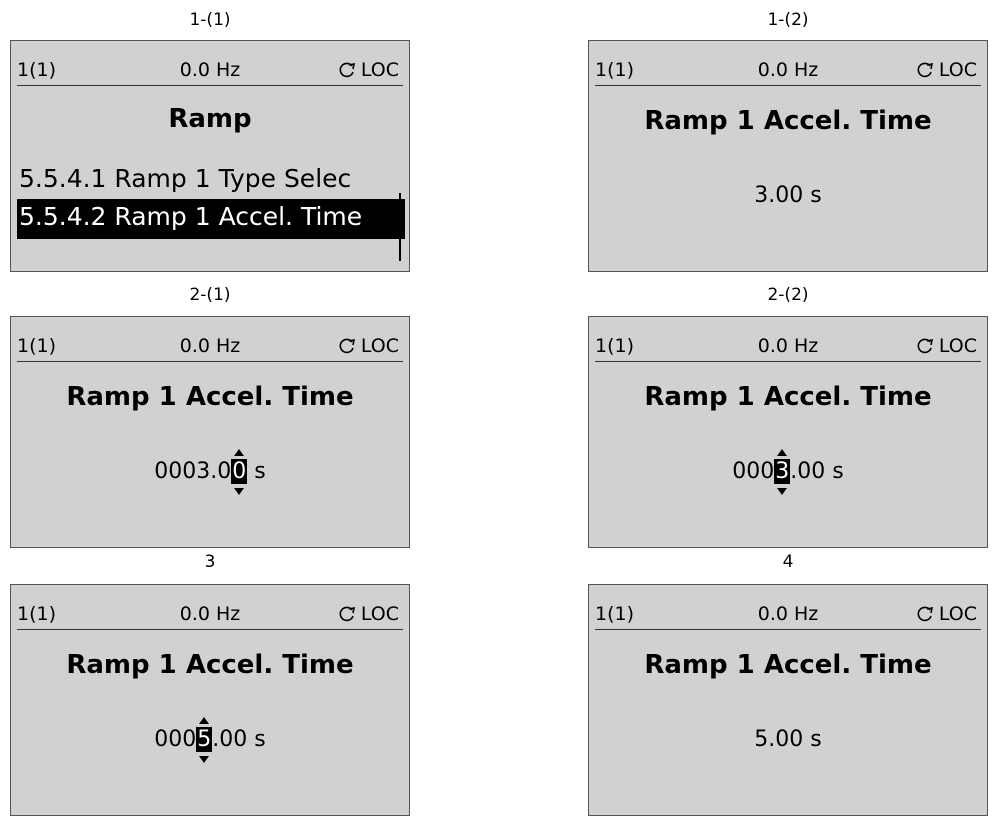 The width and height of the screenshot is (992, 816). I want to click on cursor-digit: 5, so click(204, 739).